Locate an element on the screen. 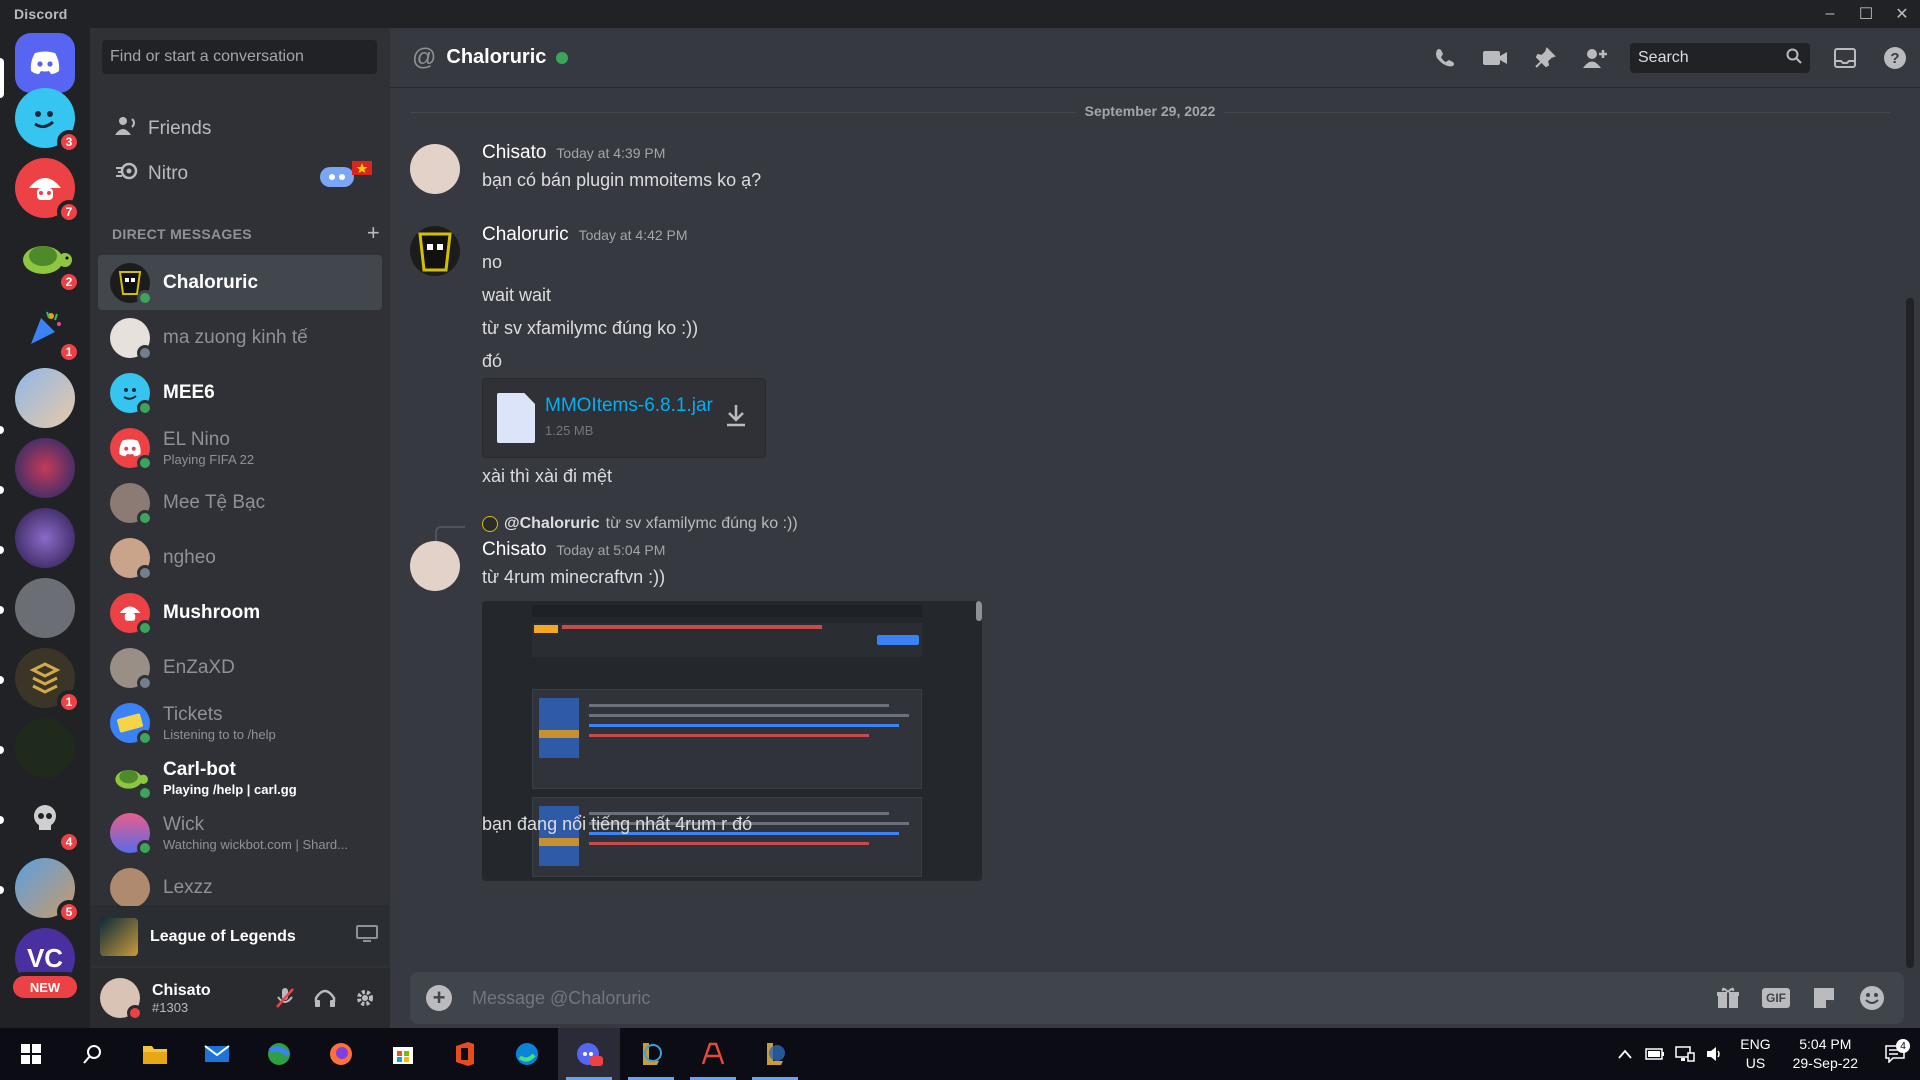  message-input: Message @Chaloruric is located at coordinates (1090, 998).